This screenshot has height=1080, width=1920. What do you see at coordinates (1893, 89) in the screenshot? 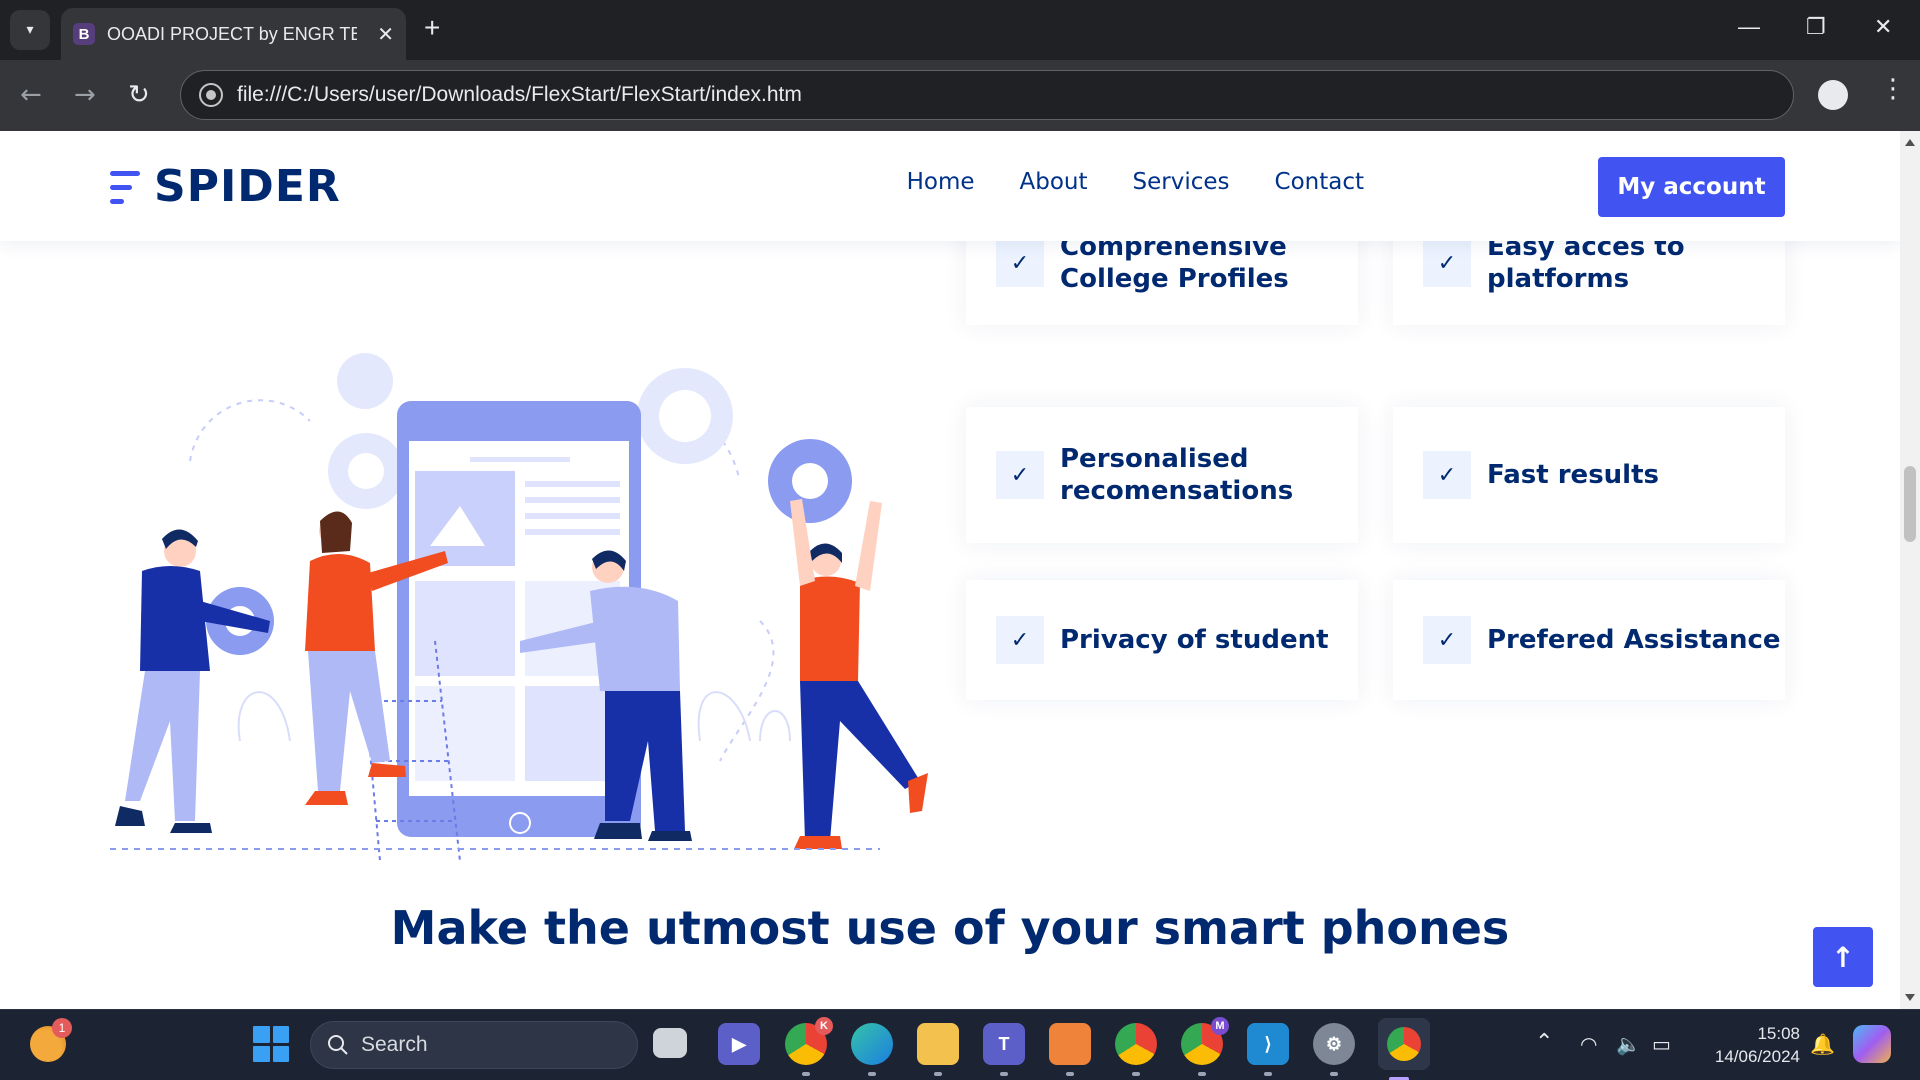
I see `menu-icon: ⋮` at bounding box center [1893, 89].